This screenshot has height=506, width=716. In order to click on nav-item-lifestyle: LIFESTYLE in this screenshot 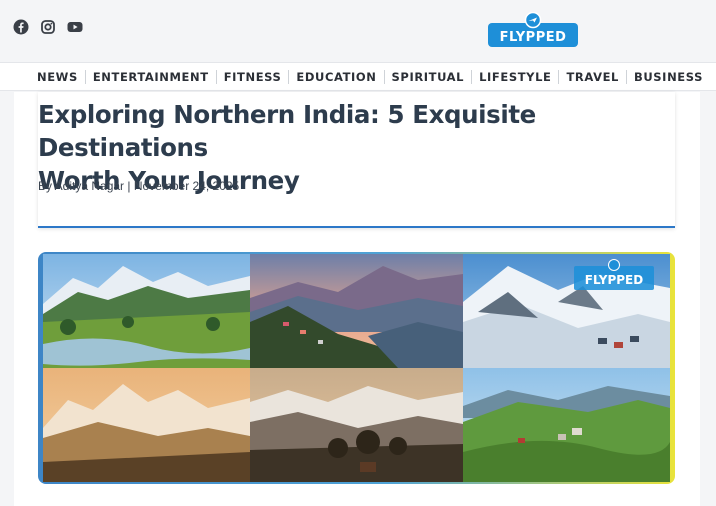, I will do `click(514, 76)`.